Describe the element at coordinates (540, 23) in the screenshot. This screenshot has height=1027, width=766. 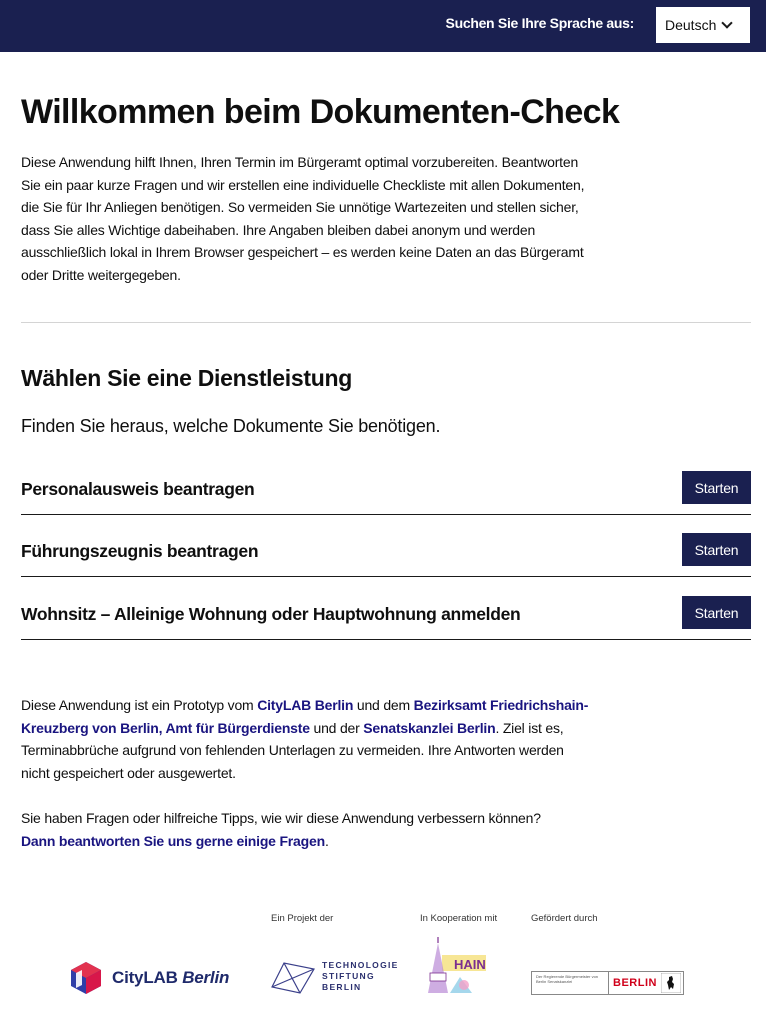
I see `language-label: Suchen Sie Ihre Sprache aus:` at that location.